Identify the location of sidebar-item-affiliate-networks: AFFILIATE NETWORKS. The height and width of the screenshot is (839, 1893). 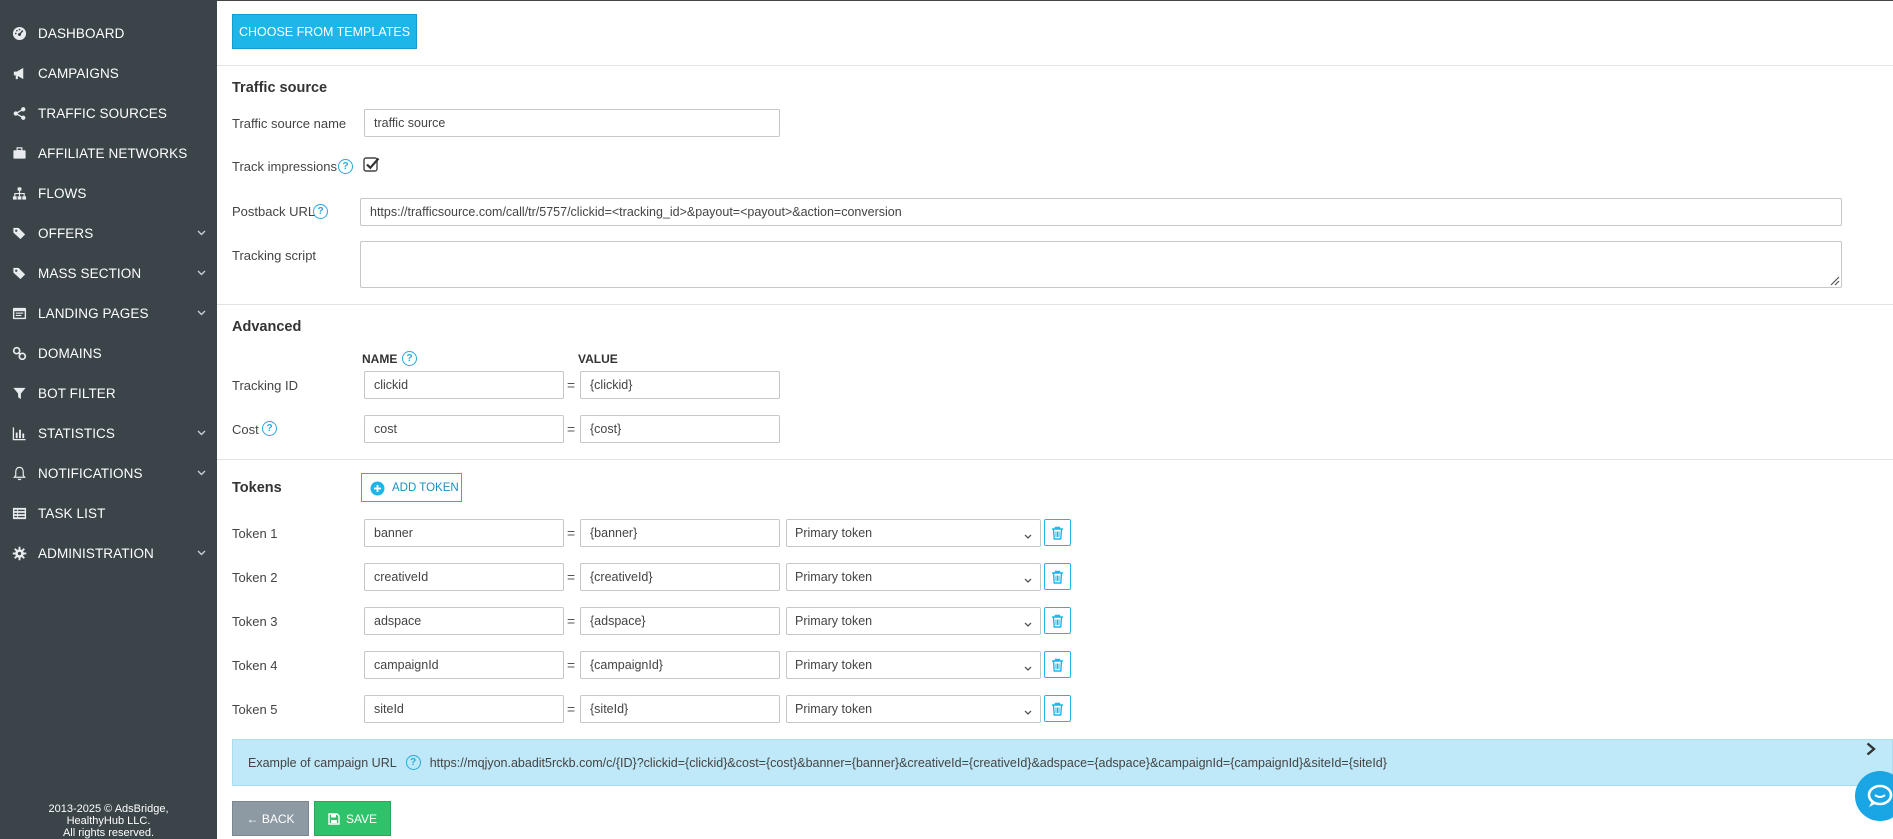
(108, 153).